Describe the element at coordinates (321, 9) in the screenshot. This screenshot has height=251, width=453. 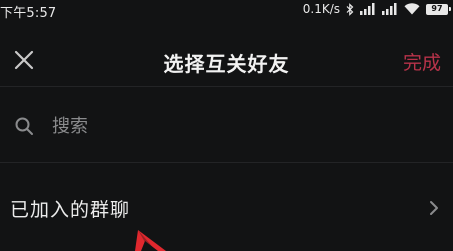
I see `network-speed: 0.1K/s` at that location.